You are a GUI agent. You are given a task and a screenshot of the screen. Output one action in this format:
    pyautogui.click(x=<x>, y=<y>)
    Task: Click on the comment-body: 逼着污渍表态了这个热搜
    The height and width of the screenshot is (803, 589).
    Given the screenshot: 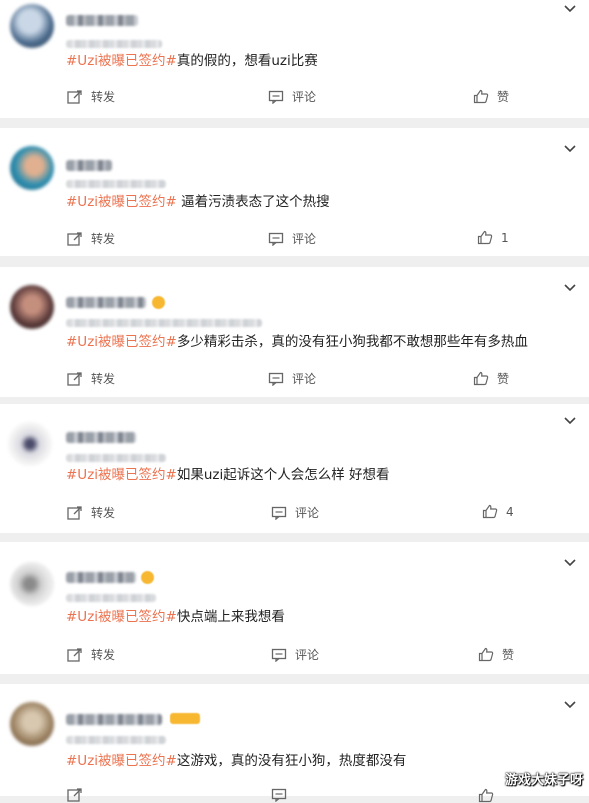 What is the action you would take?
    pyautogui.click(x=253, y=202)
    